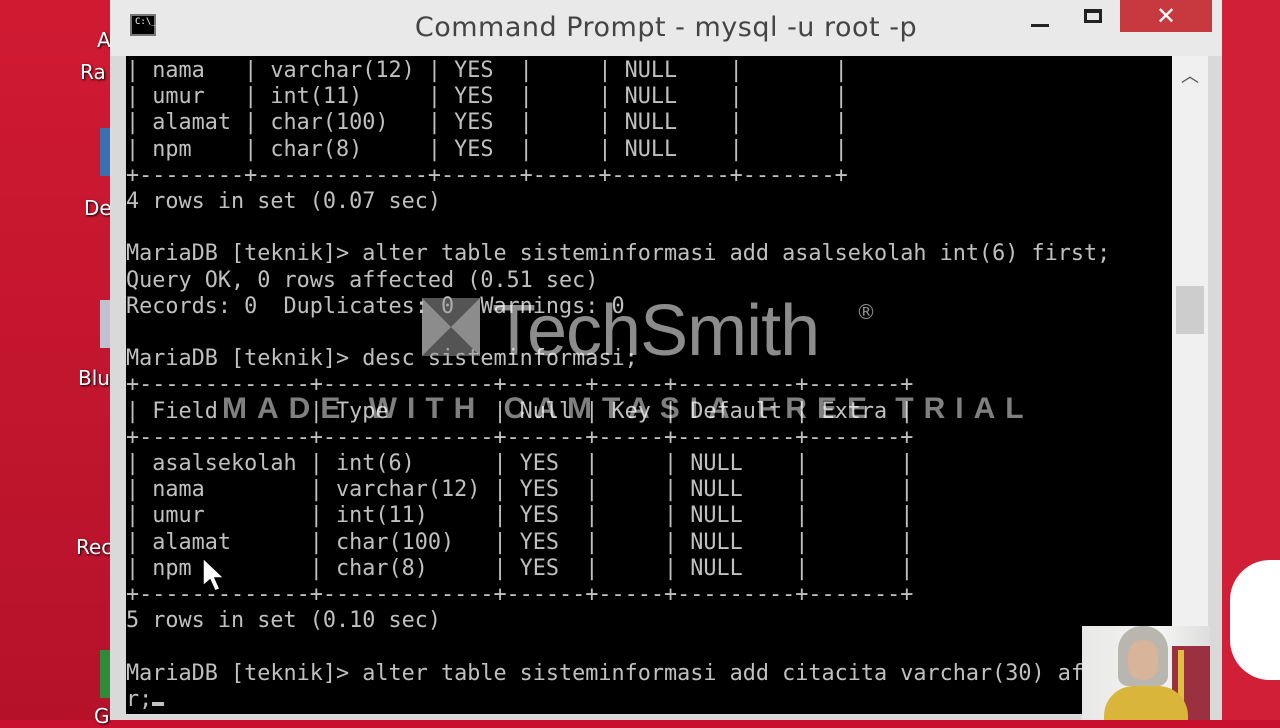 The width and height of the screenshot is (1280, 728). I want to click on title-bar: C:\_ Command Prompt - mysql -u root -p ✕, so click(666, 28).